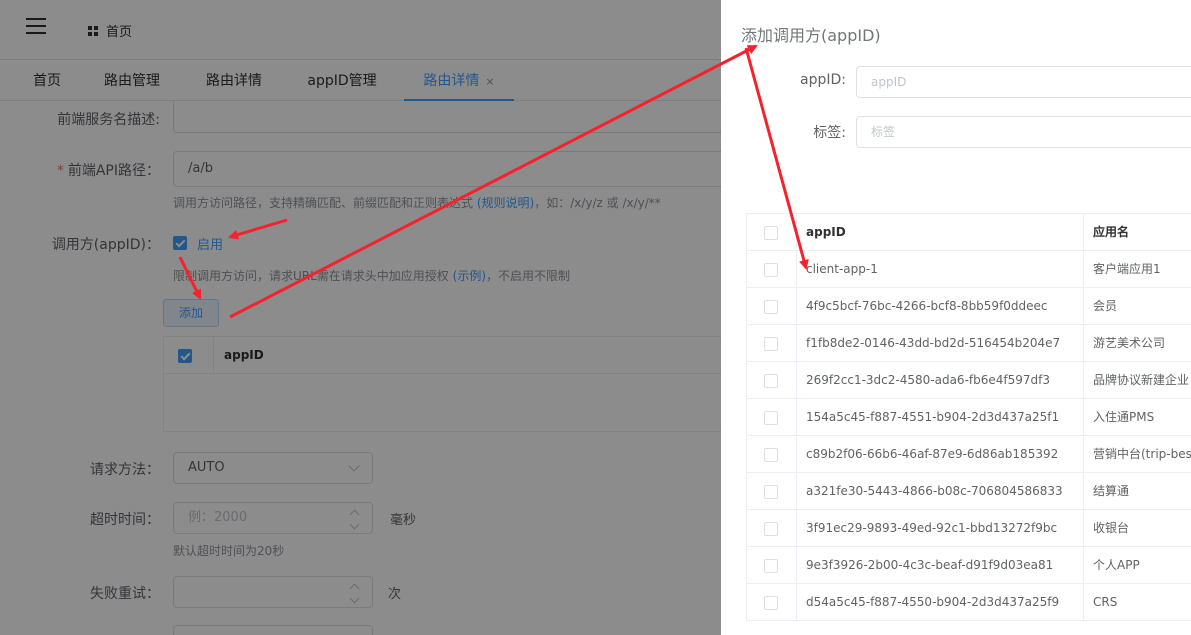 The width and height of the screenshot is (1191, 635). Describe the element at coordinates (940, 343) in the screenshot. I see `row-appid: f1fb8de2-0146-43dd-bd2d-516454b204e7` at that location.